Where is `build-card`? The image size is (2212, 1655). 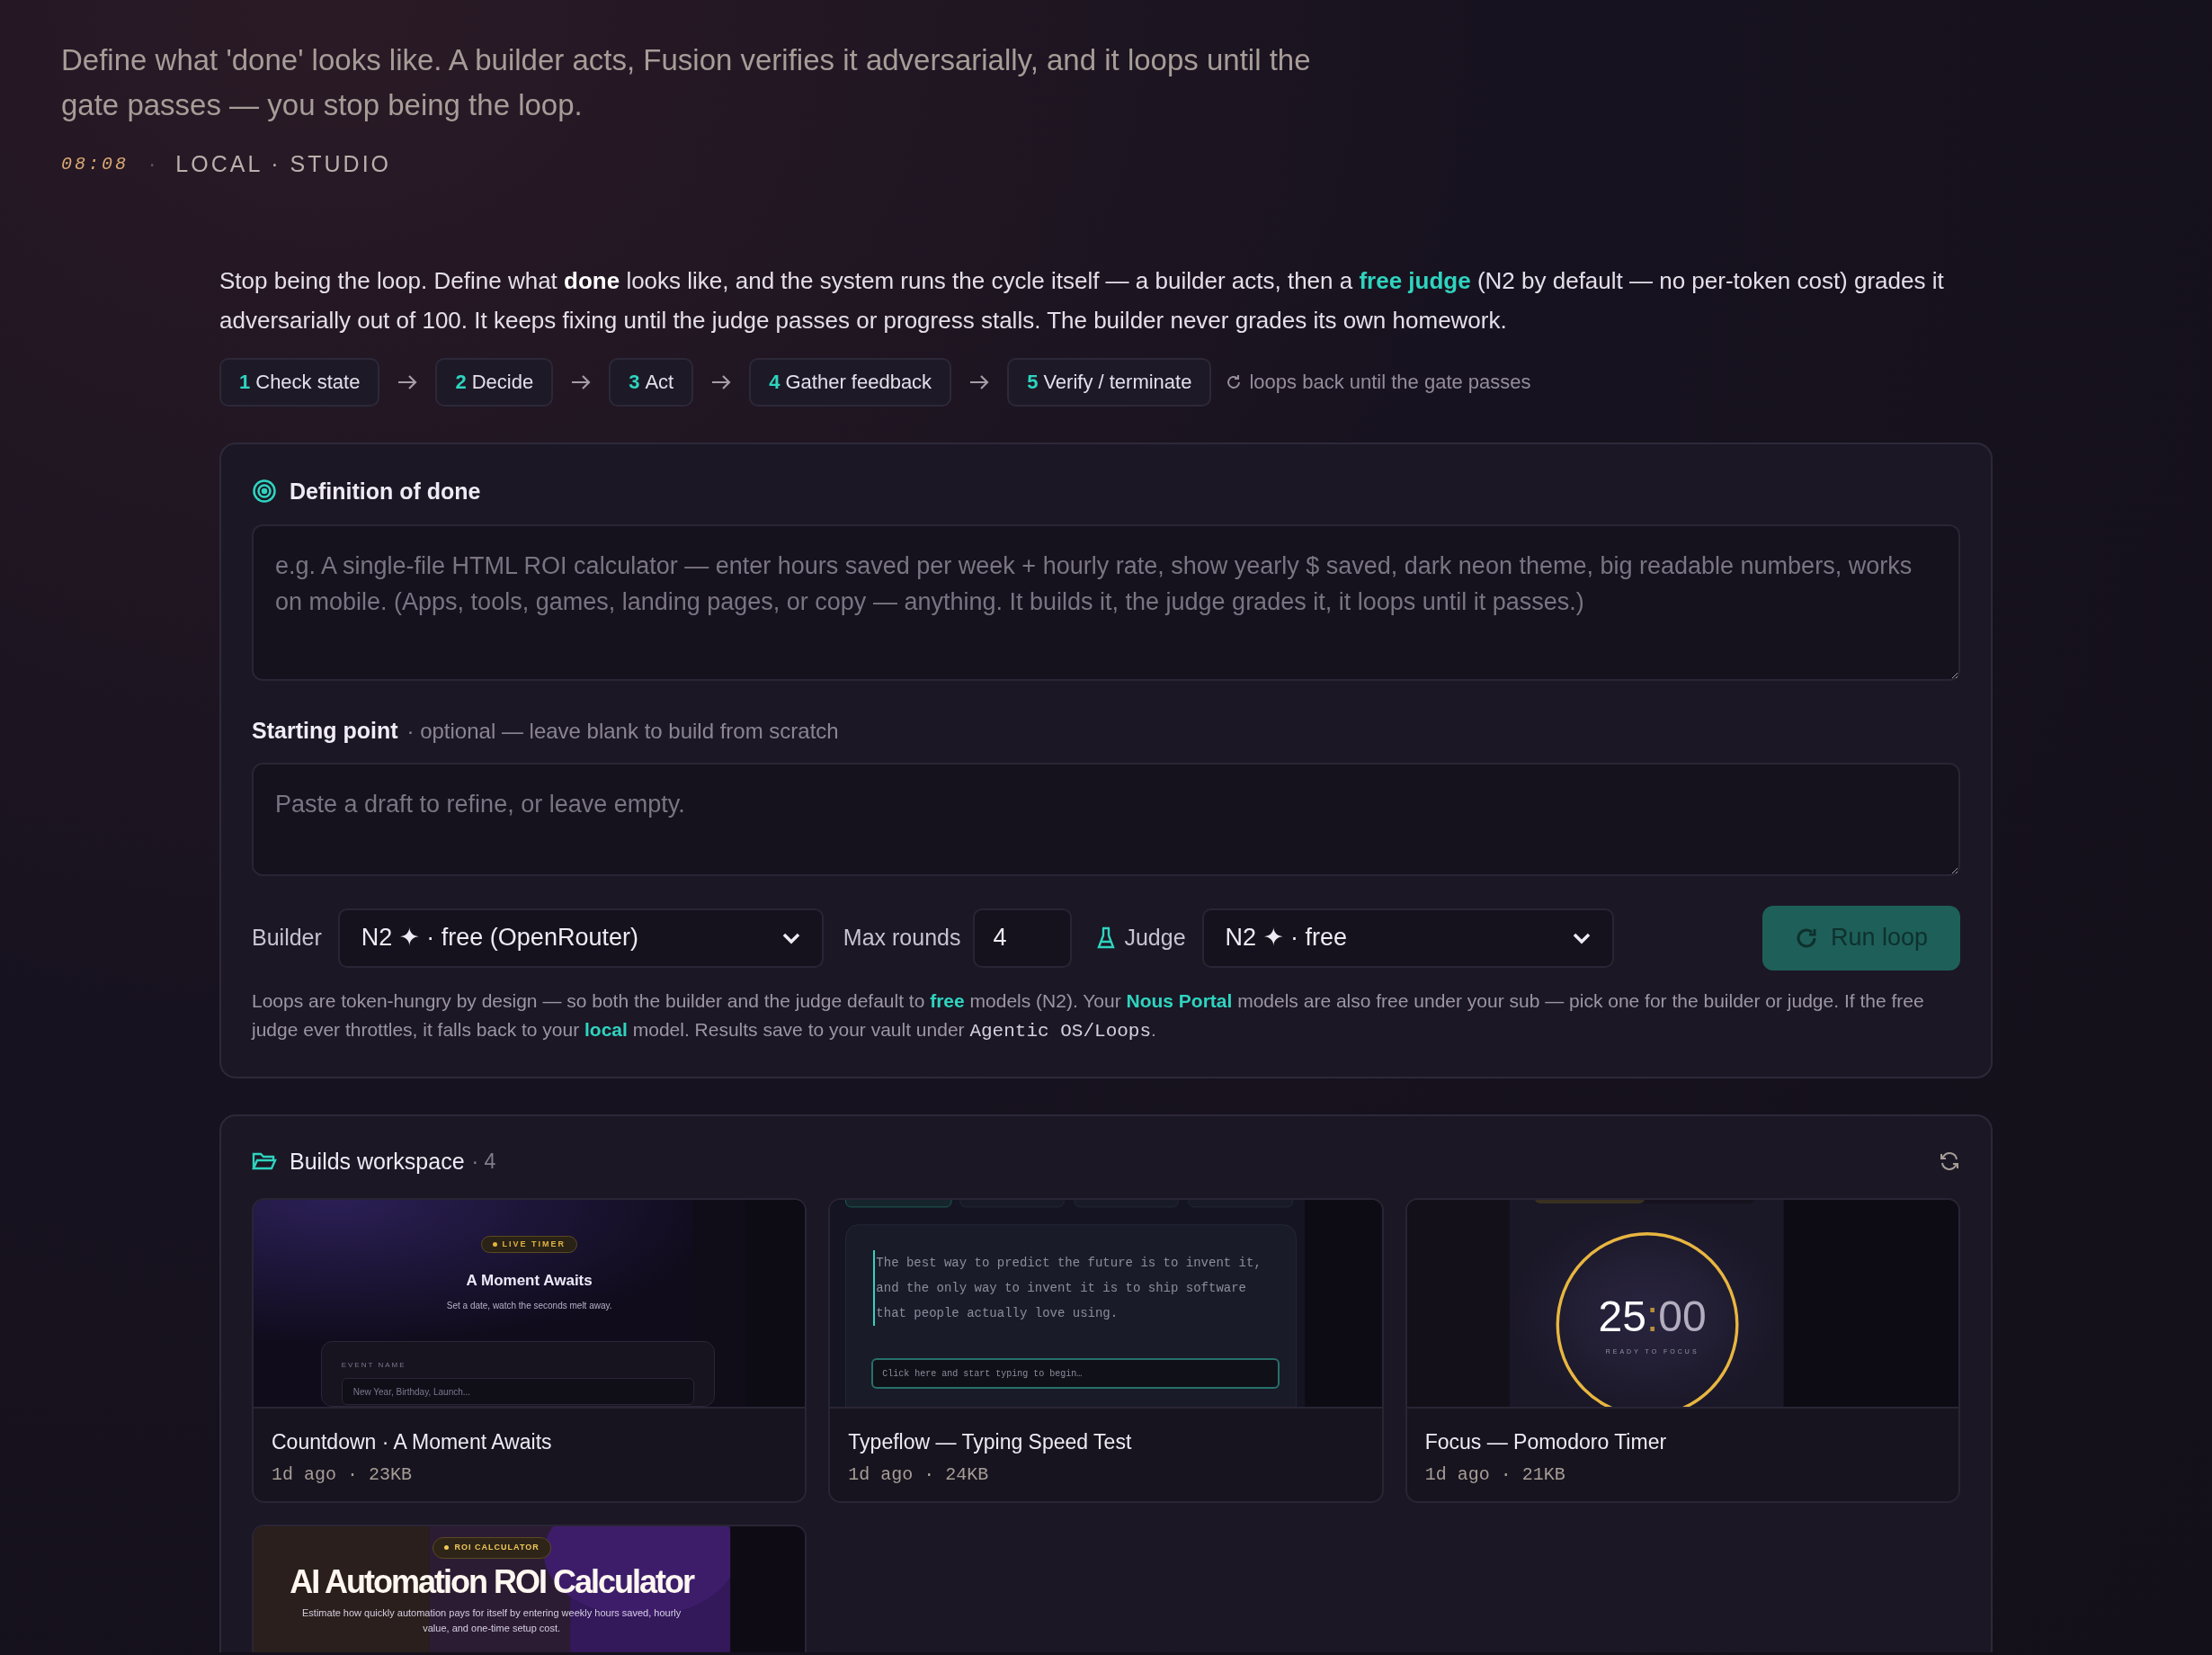
build-card is located at coordinates (1106, 1351).